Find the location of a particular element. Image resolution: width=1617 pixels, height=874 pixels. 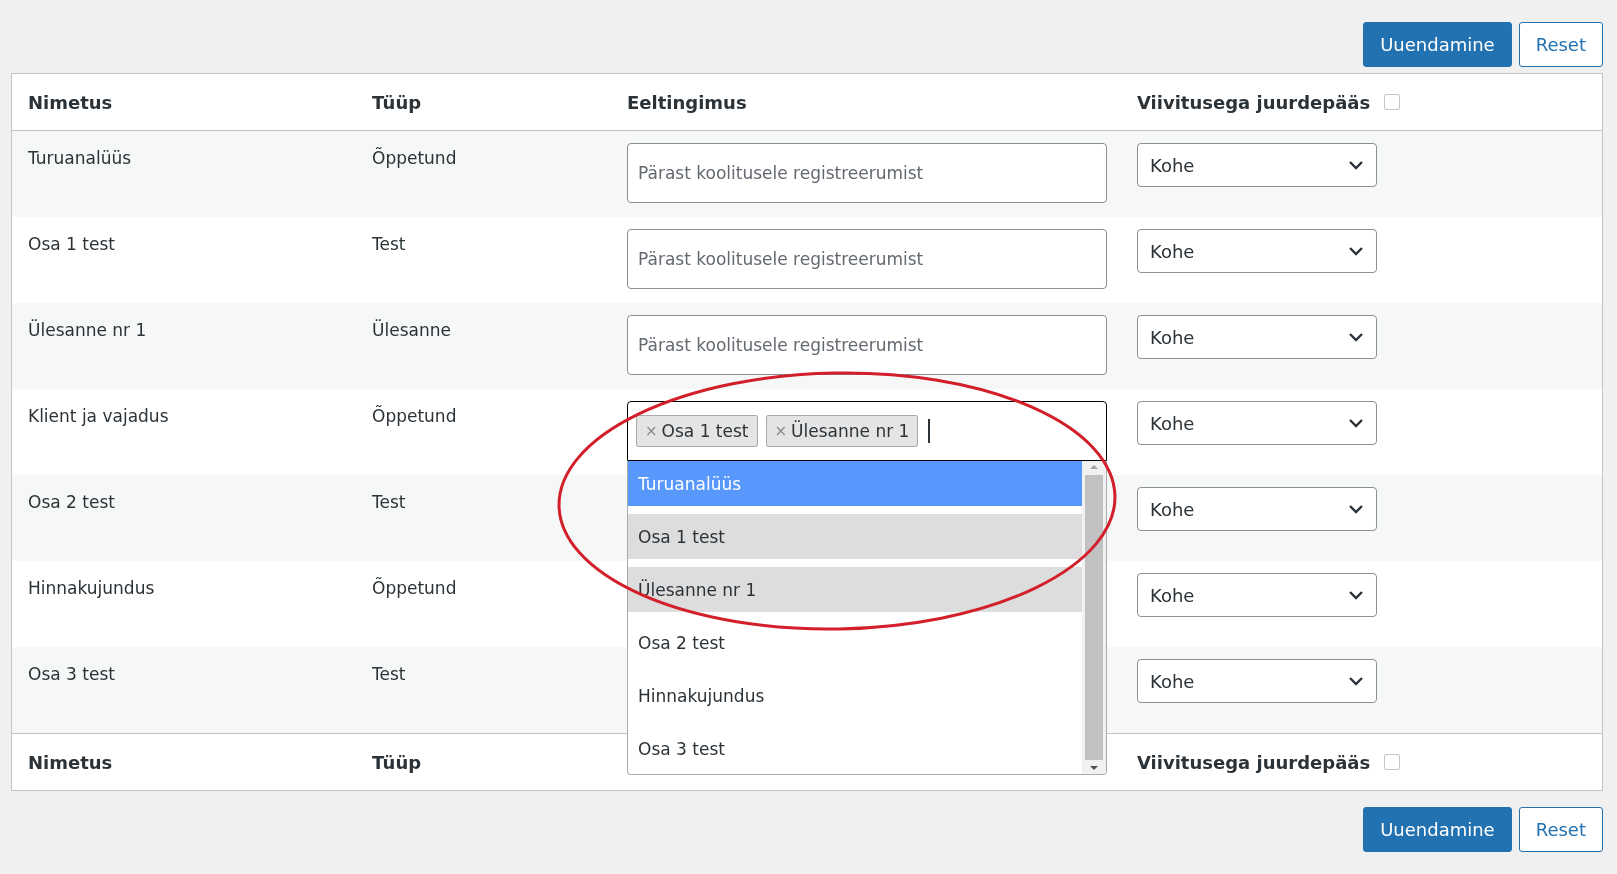

tag-label: Osa 1 test is located at coordinates (705, 431).